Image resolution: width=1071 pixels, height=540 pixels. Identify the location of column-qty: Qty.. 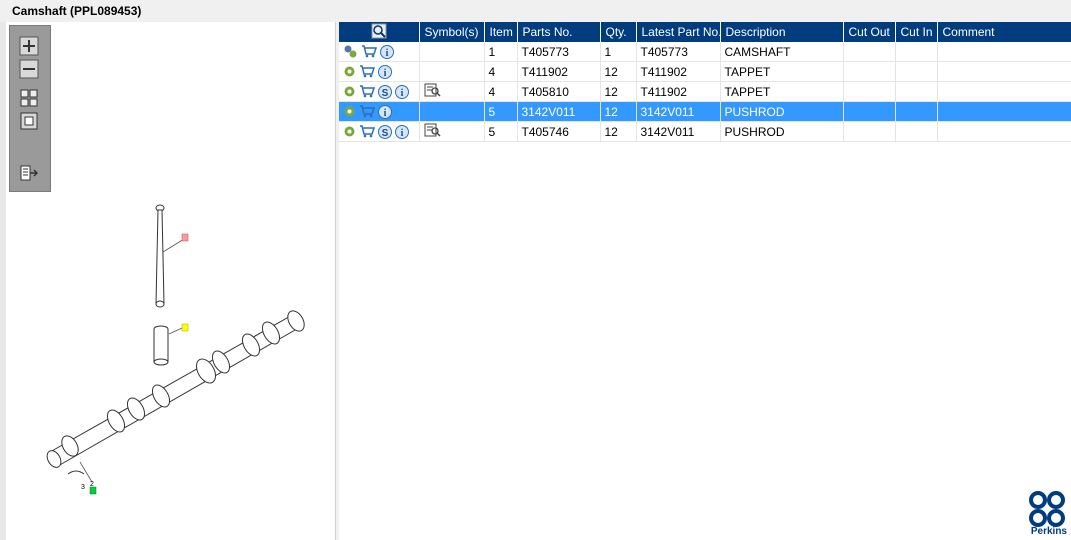
(618, 32).